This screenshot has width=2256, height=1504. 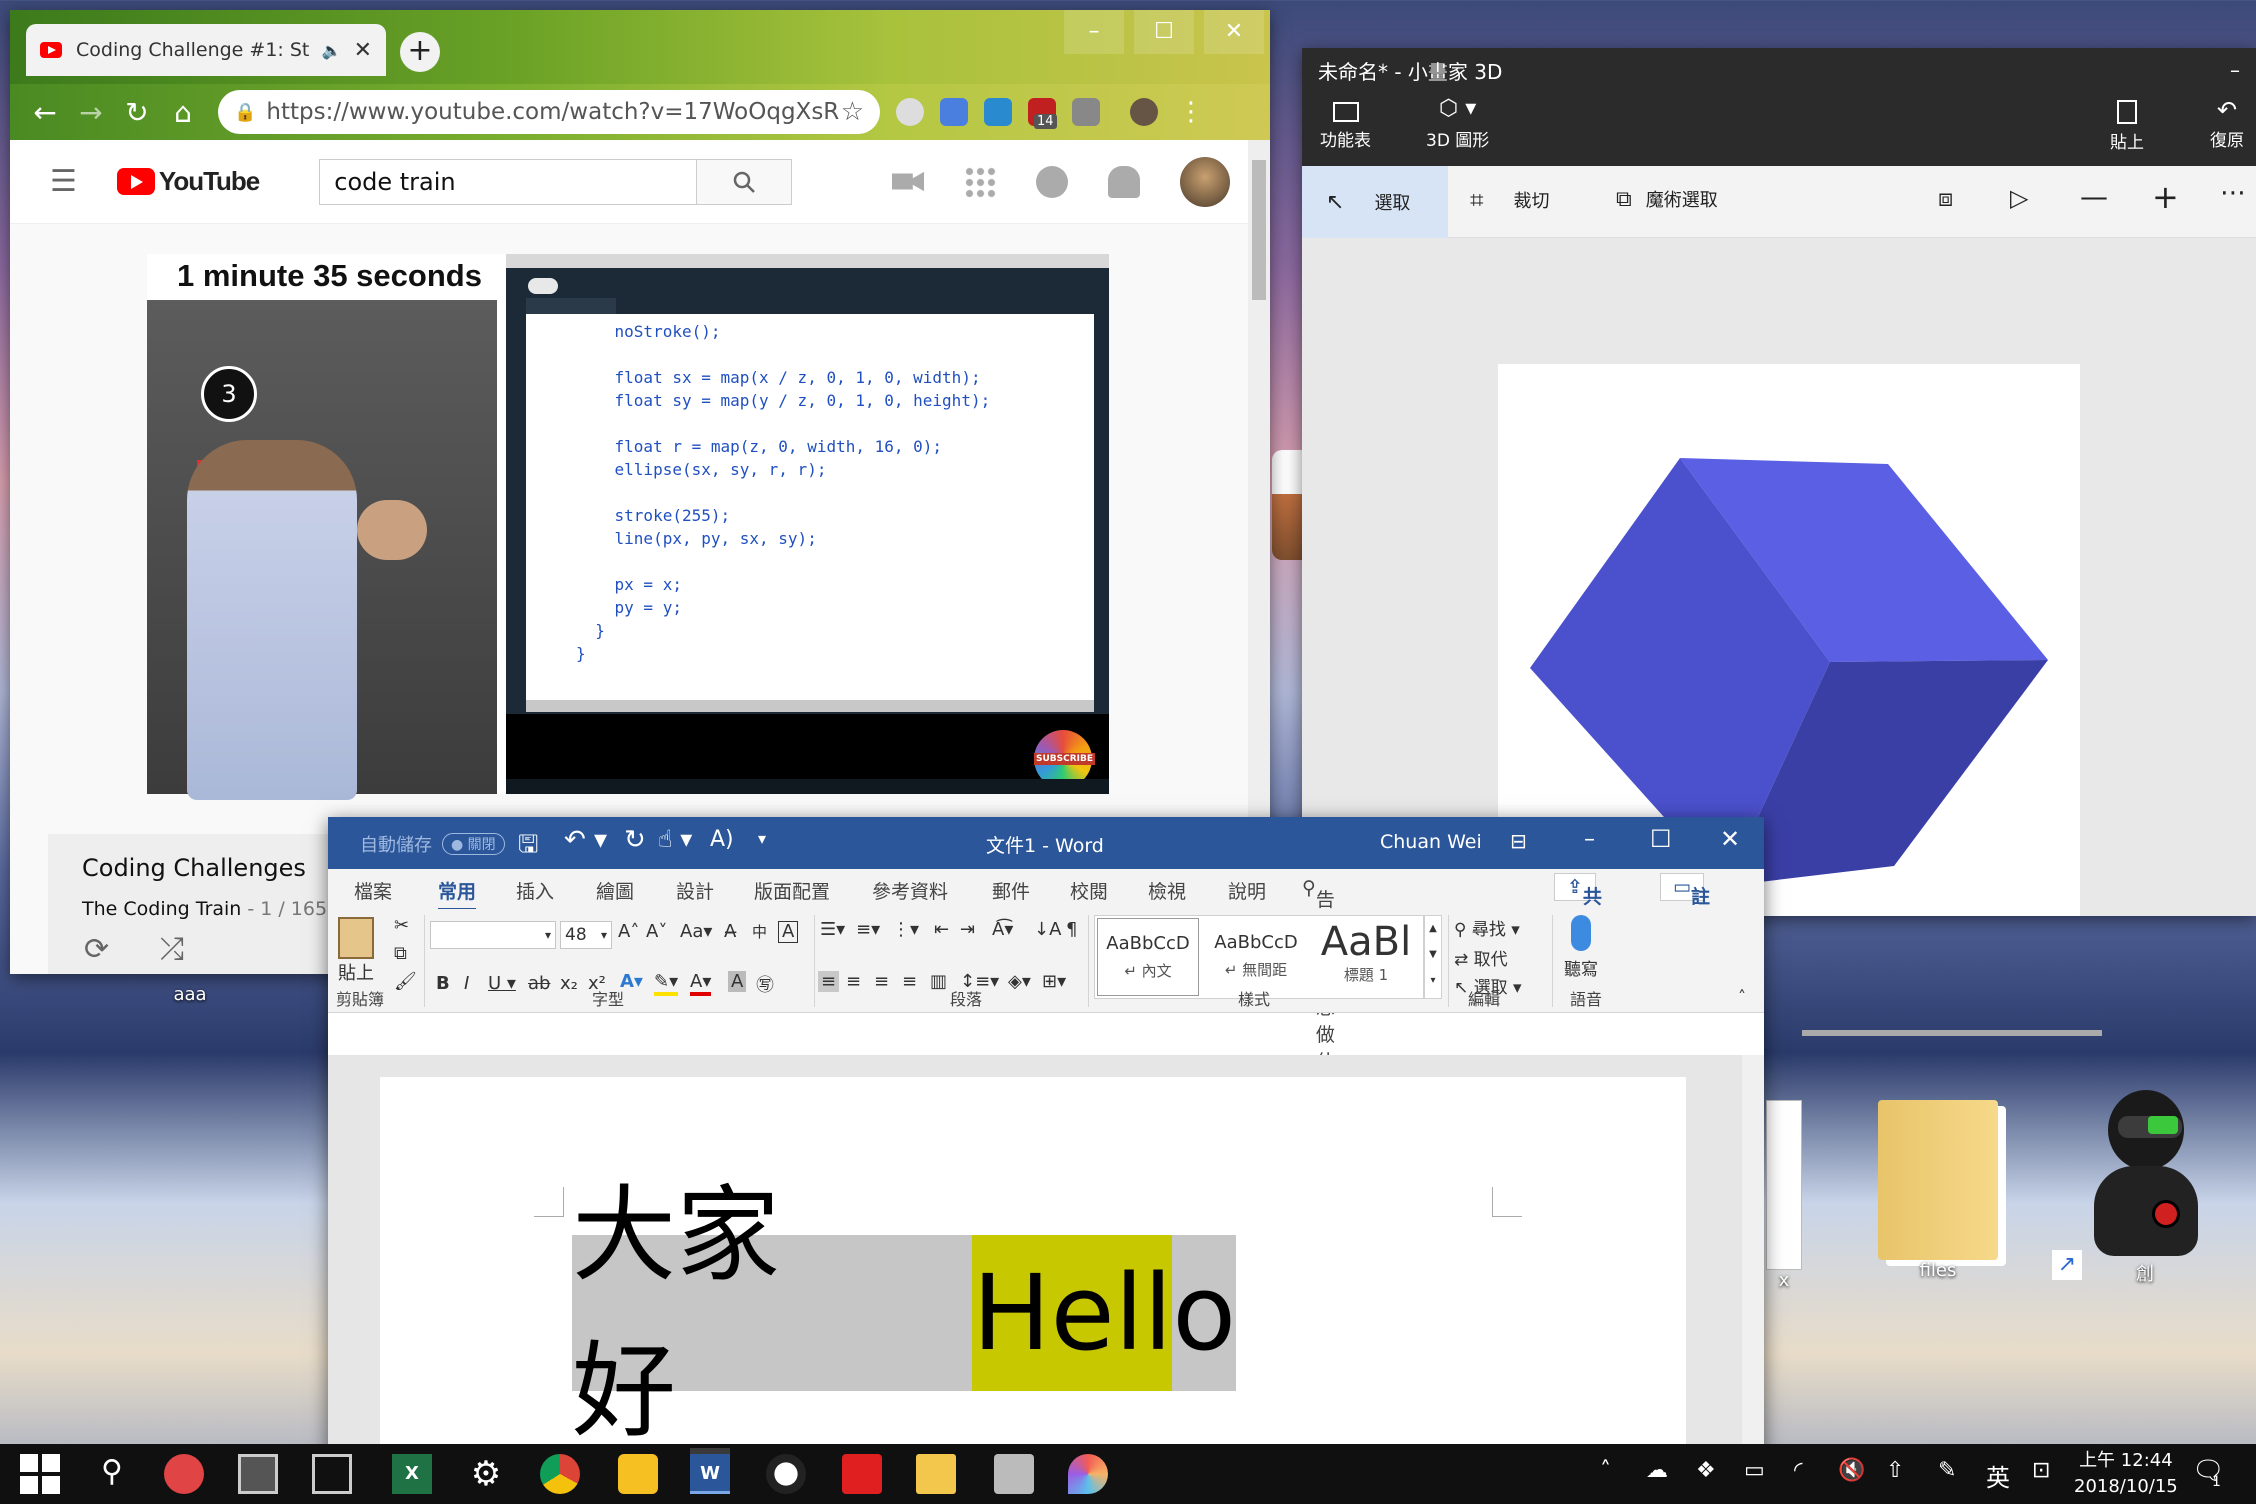 I want to click on paint3d-taskbar-icon, so click(x=1088, y=1474).